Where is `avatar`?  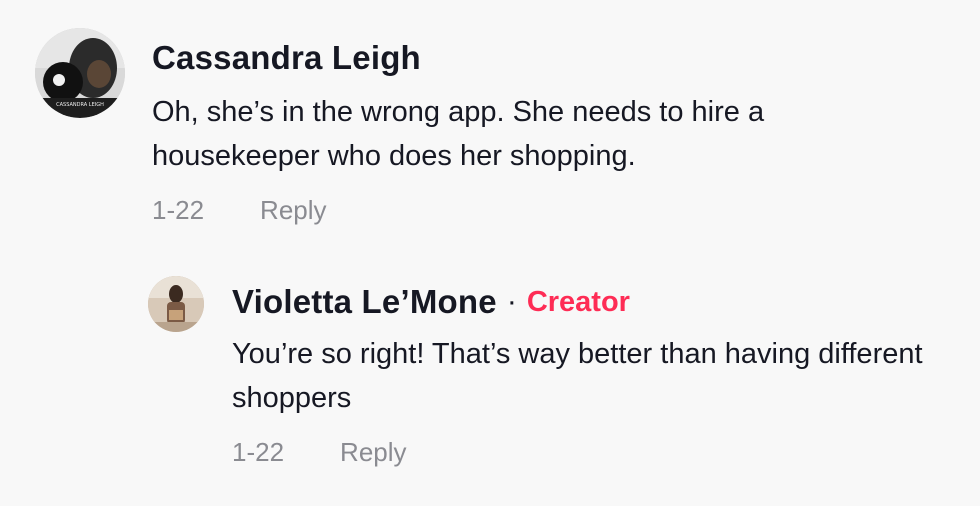 avatar is located at coordinates (176, 304).